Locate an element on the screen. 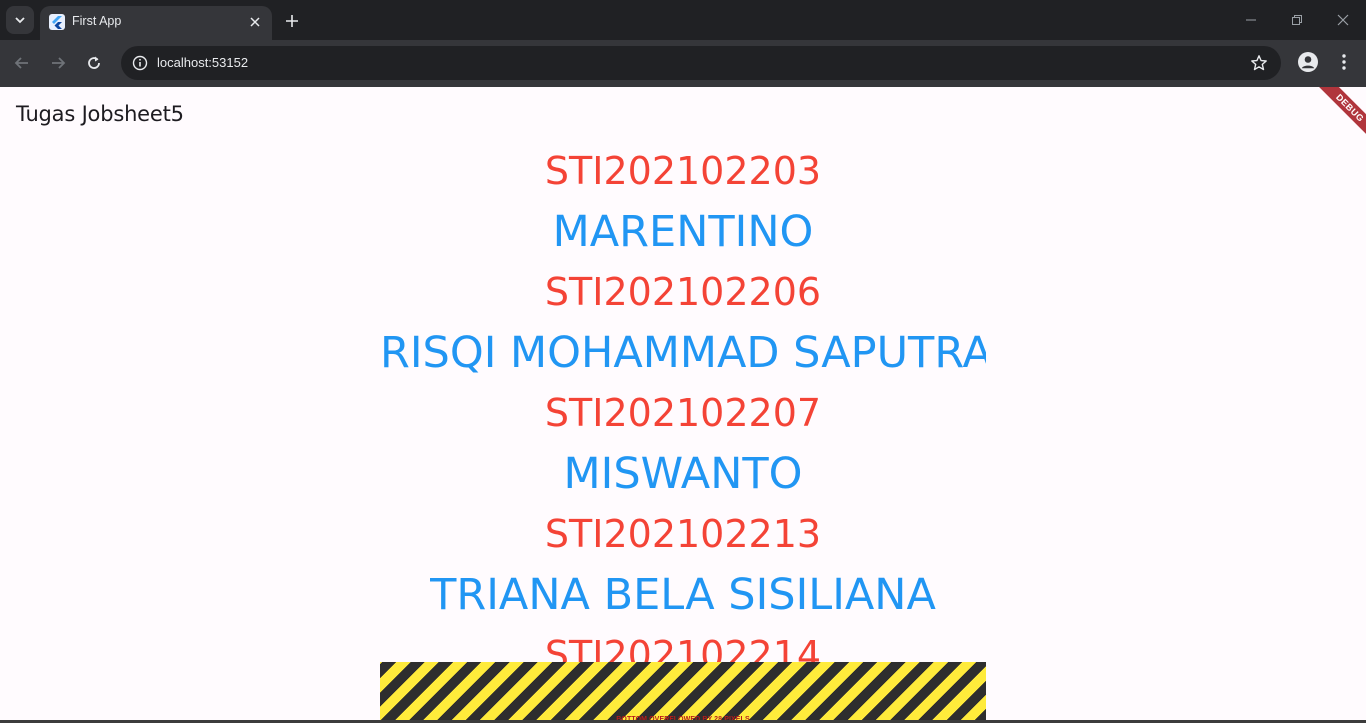 Image resolution: width=1366 pixels, height=723 pixels. student-nim: STI202102206 is located at coordinates (683, 292).